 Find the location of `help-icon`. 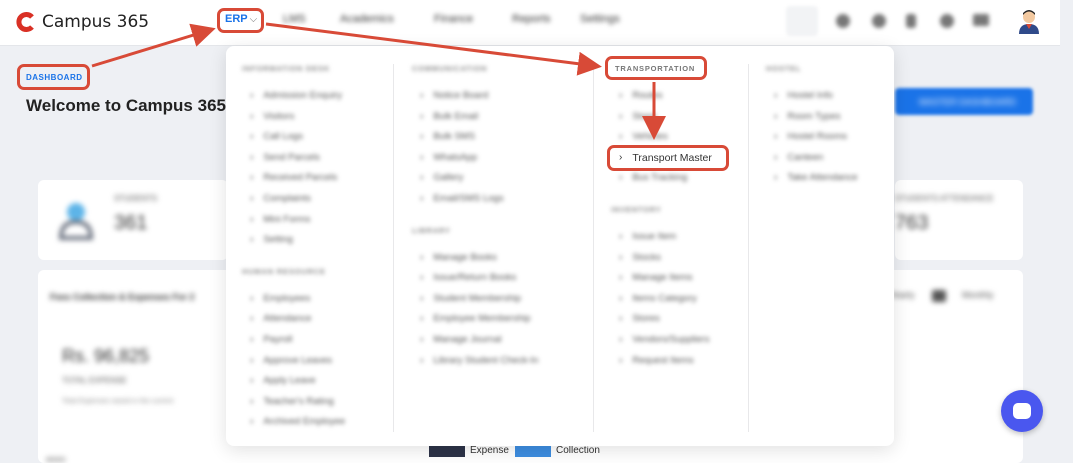

help-icon is located at coordinates (947, 21).